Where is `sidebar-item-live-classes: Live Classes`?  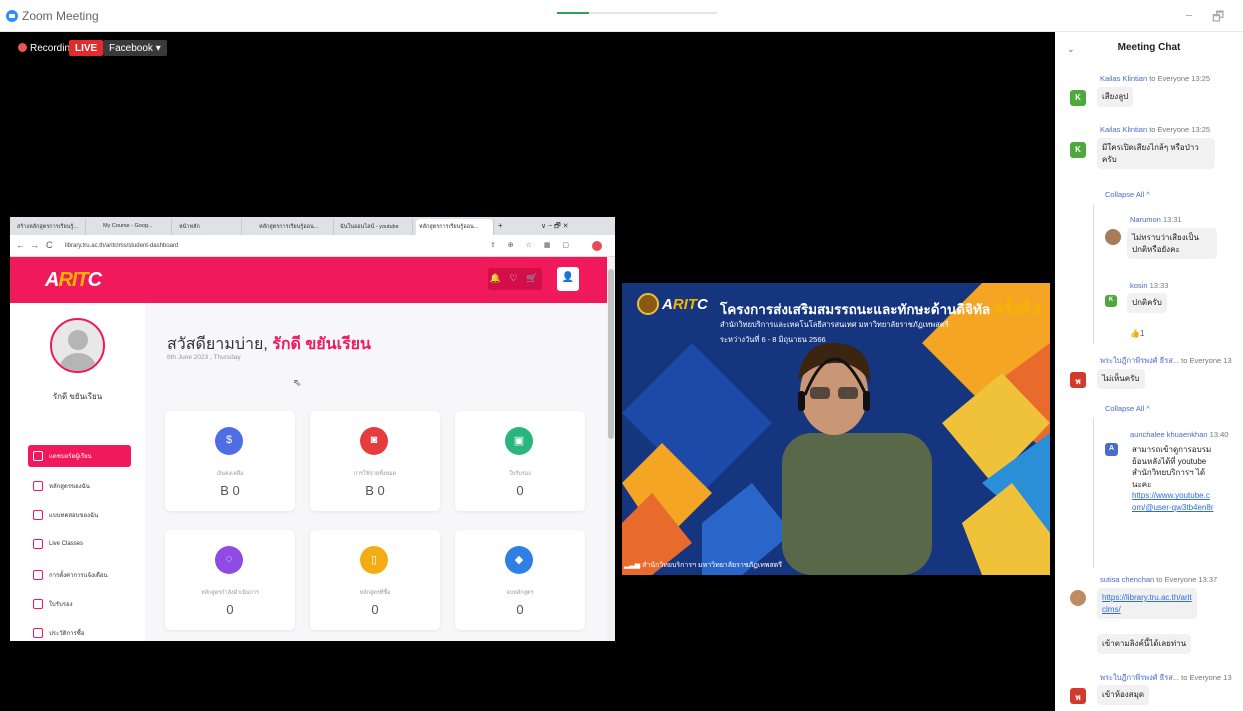
sidebar-item-live-classes: Live Classes is located at coordinates (79, 544).